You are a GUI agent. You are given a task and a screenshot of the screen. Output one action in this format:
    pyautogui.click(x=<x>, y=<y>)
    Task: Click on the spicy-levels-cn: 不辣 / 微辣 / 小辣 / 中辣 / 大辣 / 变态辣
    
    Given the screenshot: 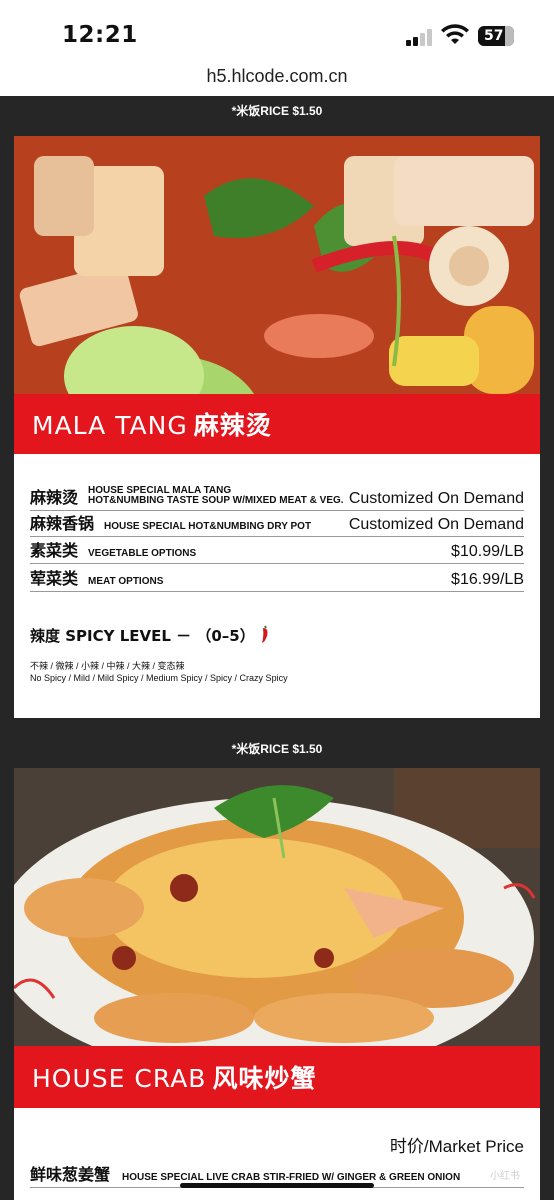 What is the action you would take?
    pyautogui.click(x=107, y=666)
    